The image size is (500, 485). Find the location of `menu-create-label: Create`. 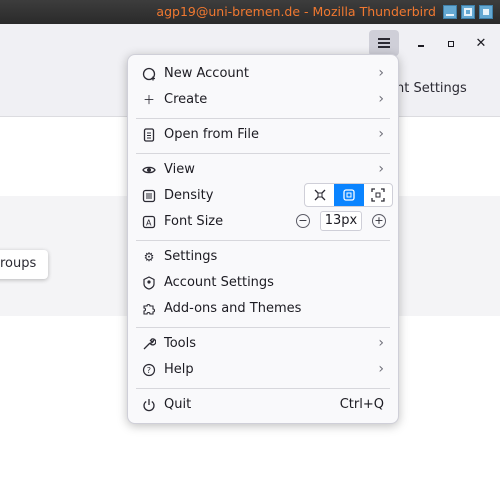

menu-create-label: Create is located at coordinates (186, 99).